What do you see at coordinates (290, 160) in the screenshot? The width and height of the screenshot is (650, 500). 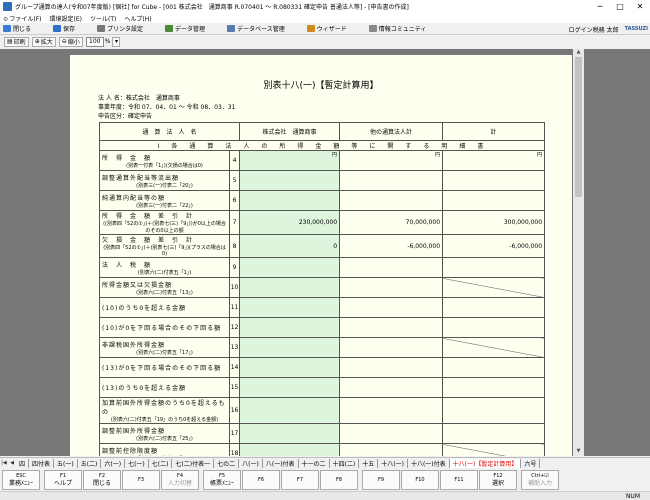 I see `self-amount-cell: 円` at bounding box center [290, 160].